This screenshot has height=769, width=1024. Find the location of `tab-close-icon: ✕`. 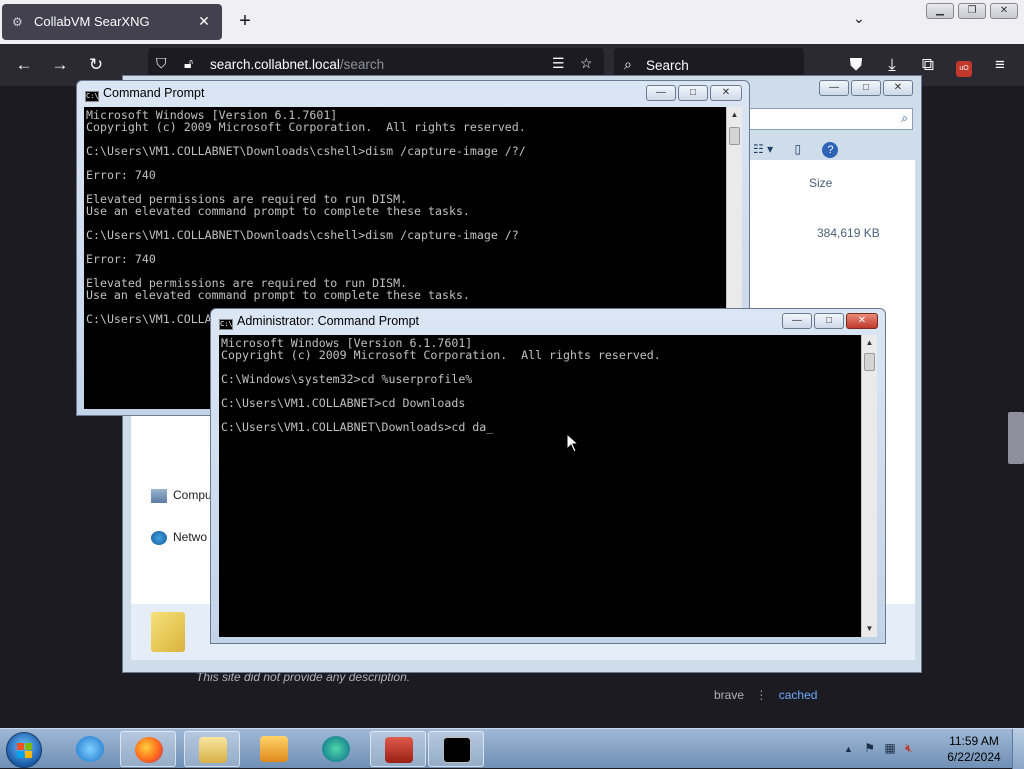

tab-close-icon: ✕ is located at coordinates (204, 21).